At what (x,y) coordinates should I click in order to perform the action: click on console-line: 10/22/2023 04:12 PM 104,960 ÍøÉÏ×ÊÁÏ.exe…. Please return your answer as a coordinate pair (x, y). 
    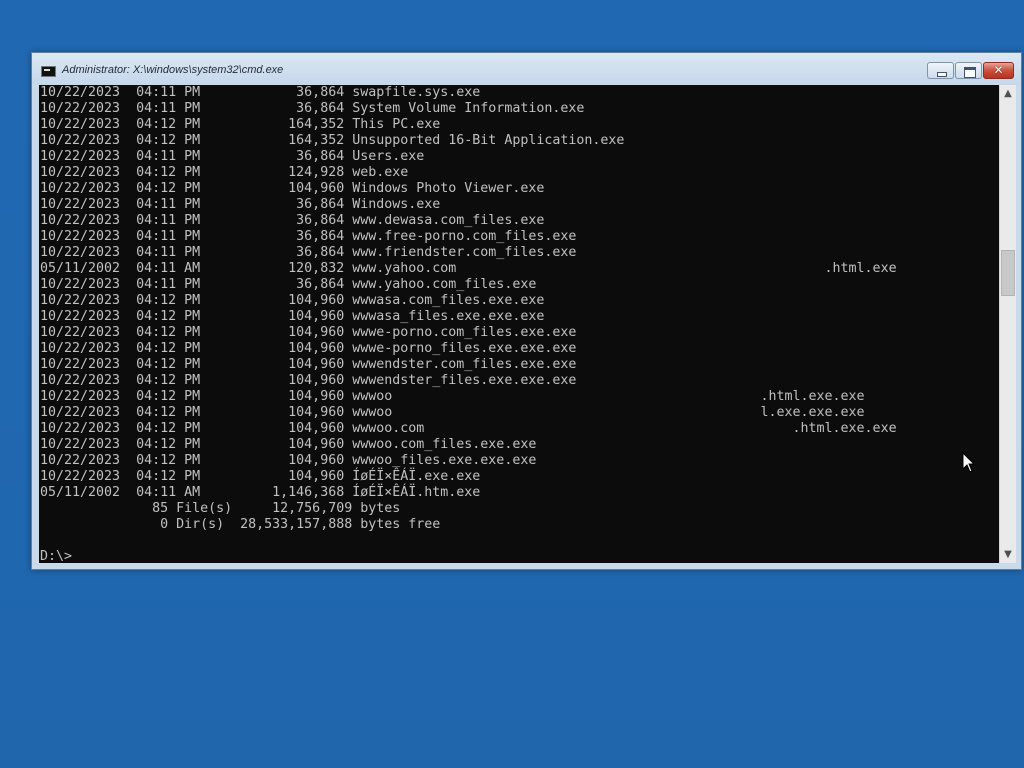
    Looking at the image, I should click on (260, 476).